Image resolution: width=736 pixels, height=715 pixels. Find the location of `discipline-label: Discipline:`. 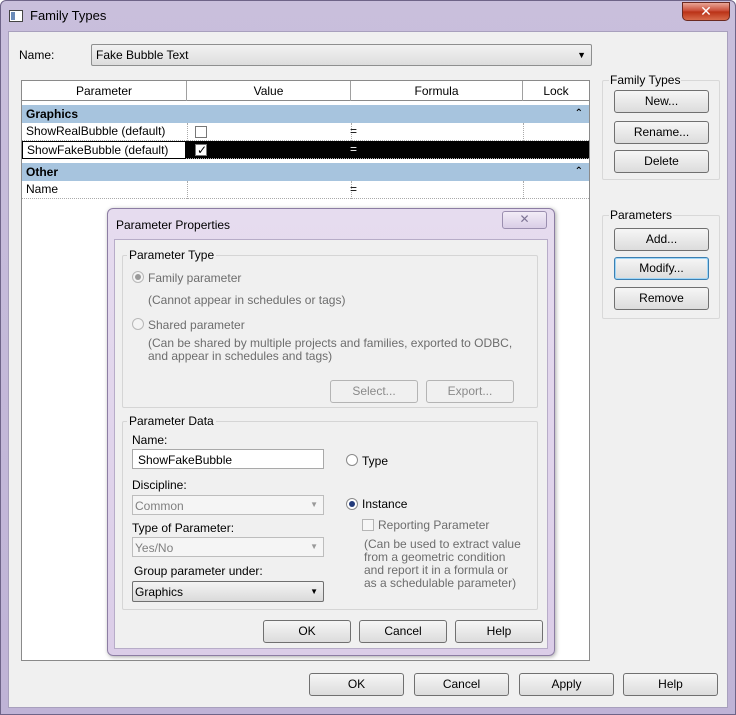

discipline-label: Discipline: is located at coordinates (159, 485).